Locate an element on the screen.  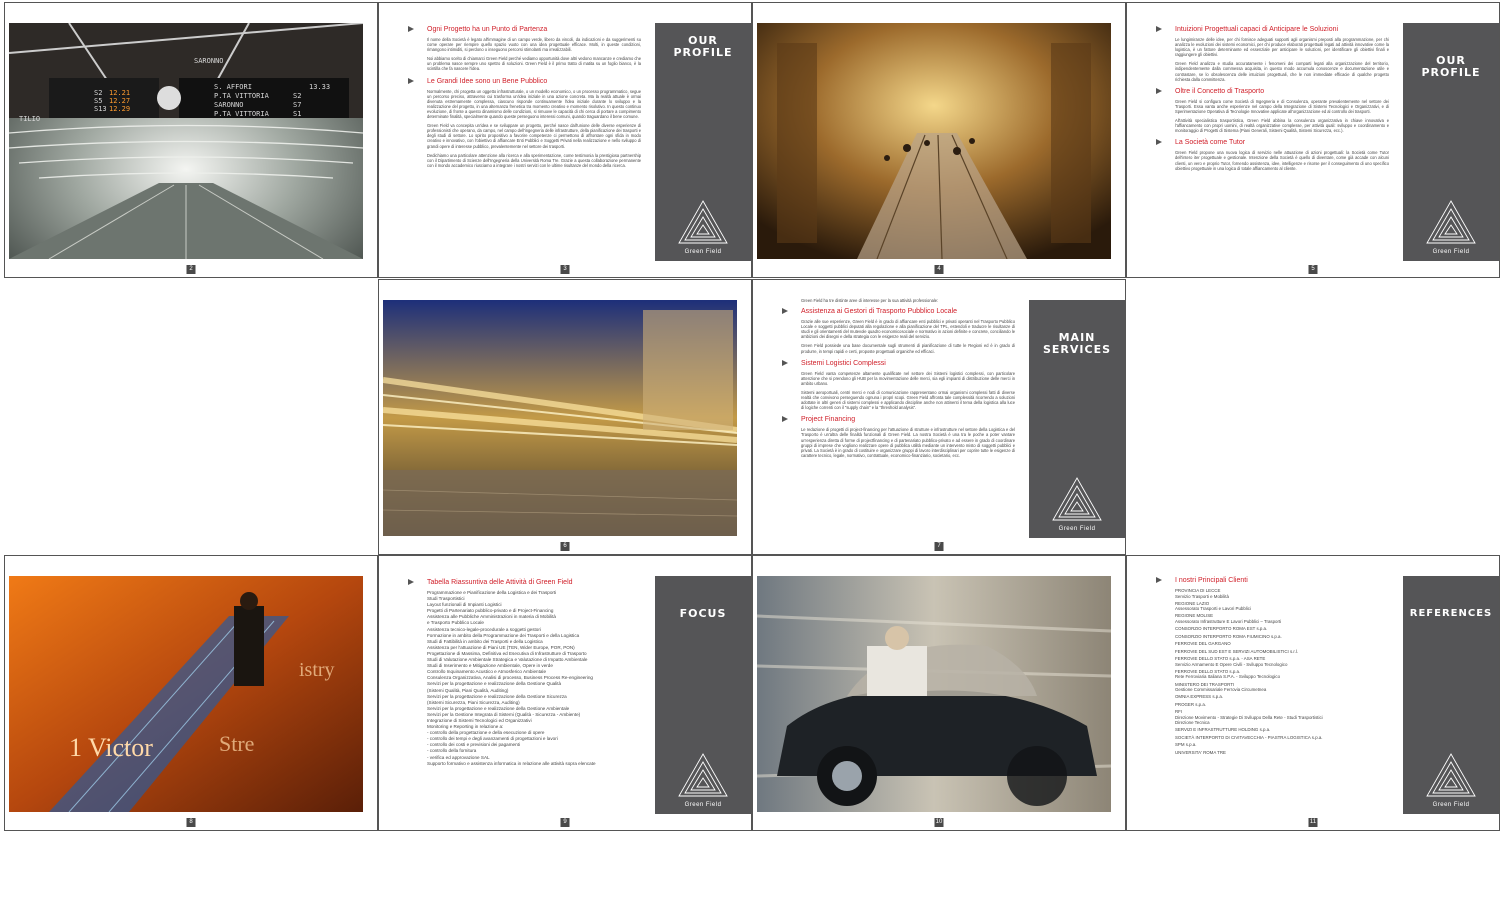
board-text: TILIO is located at coordinates (29, 119).